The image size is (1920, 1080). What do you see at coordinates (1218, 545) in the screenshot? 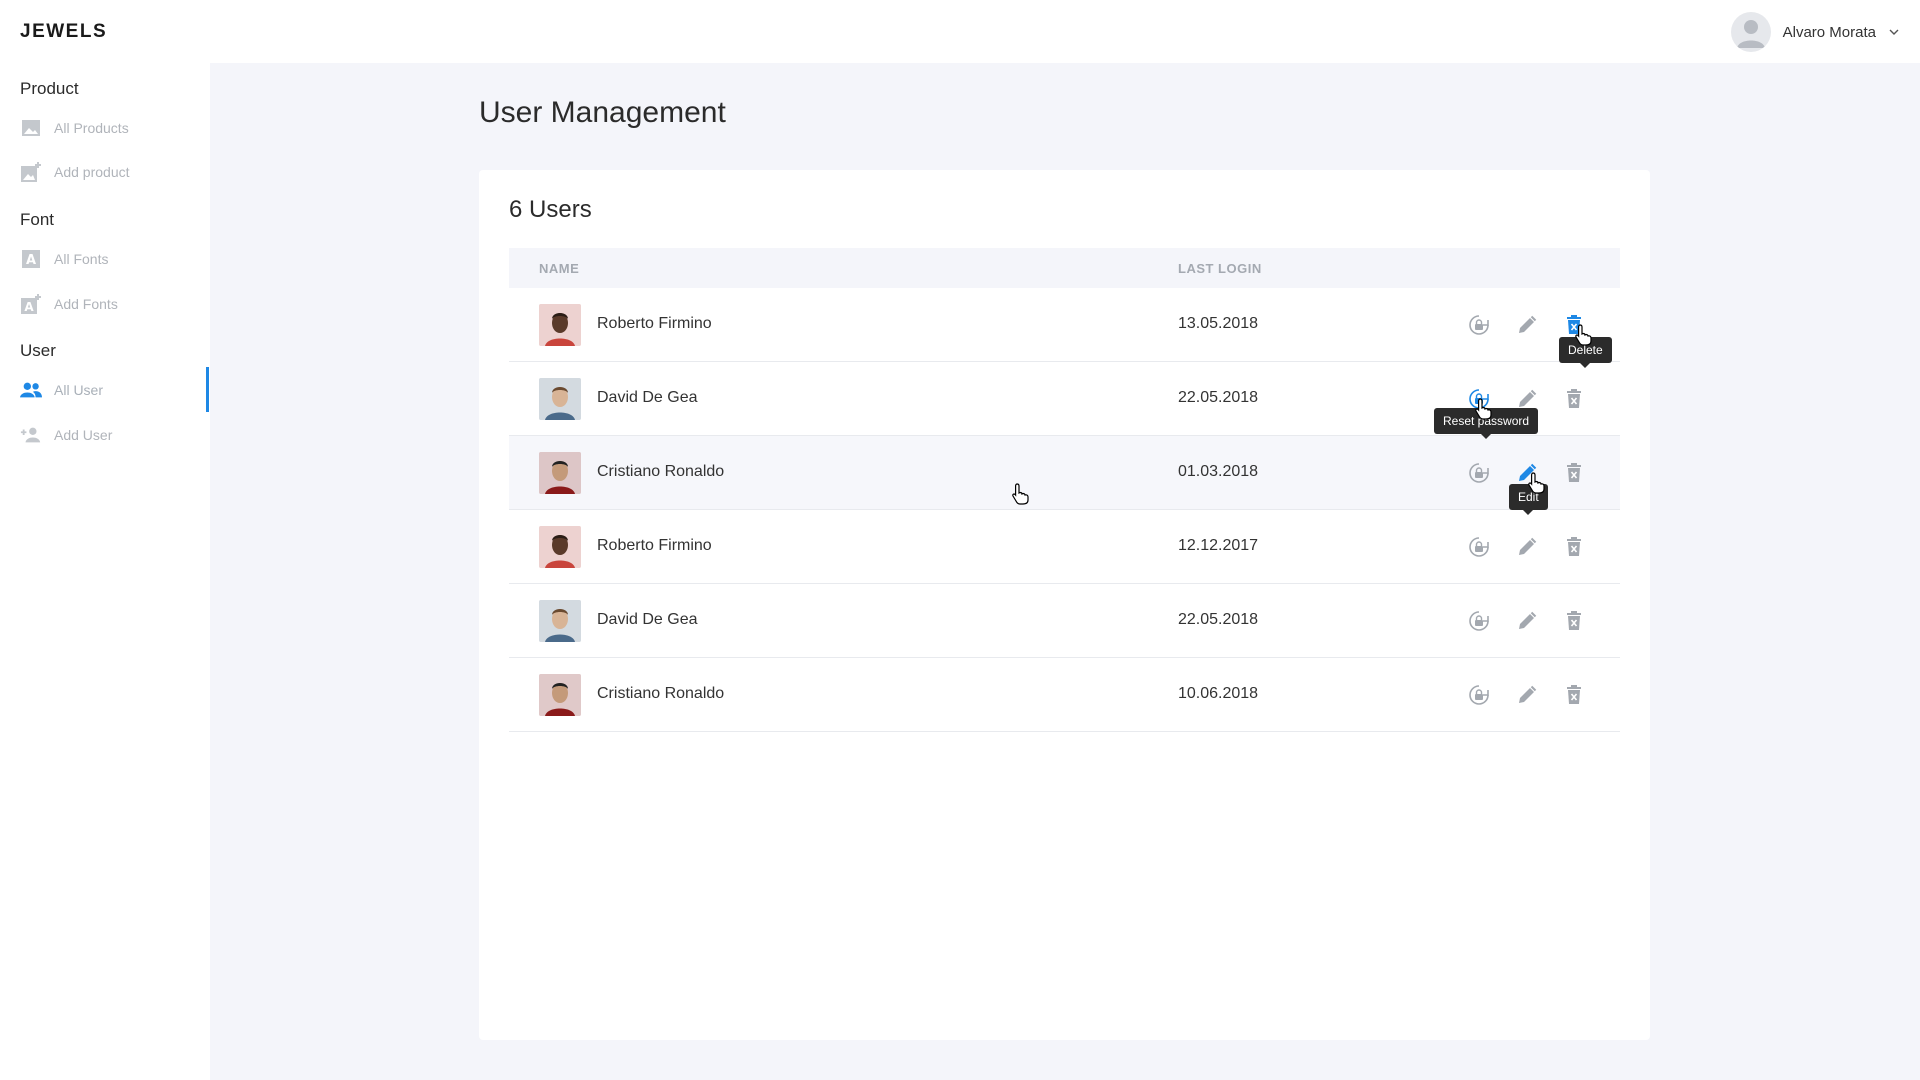
I see `last-login-date: 12.12.2017` at bounding box center [1218, 545].